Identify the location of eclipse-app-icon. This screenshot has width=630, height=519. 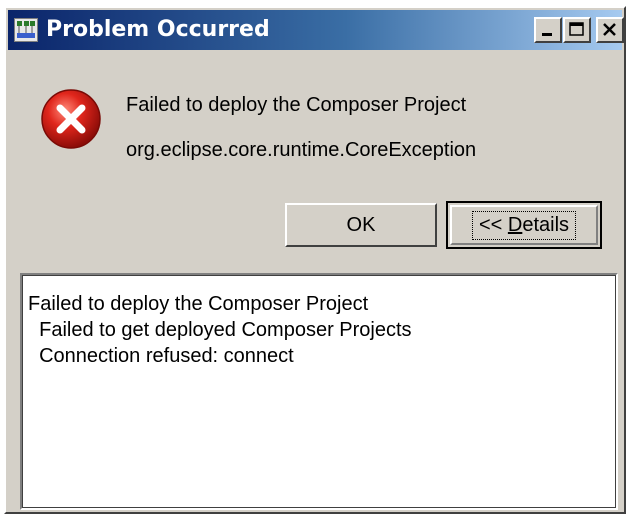
(26, 30).